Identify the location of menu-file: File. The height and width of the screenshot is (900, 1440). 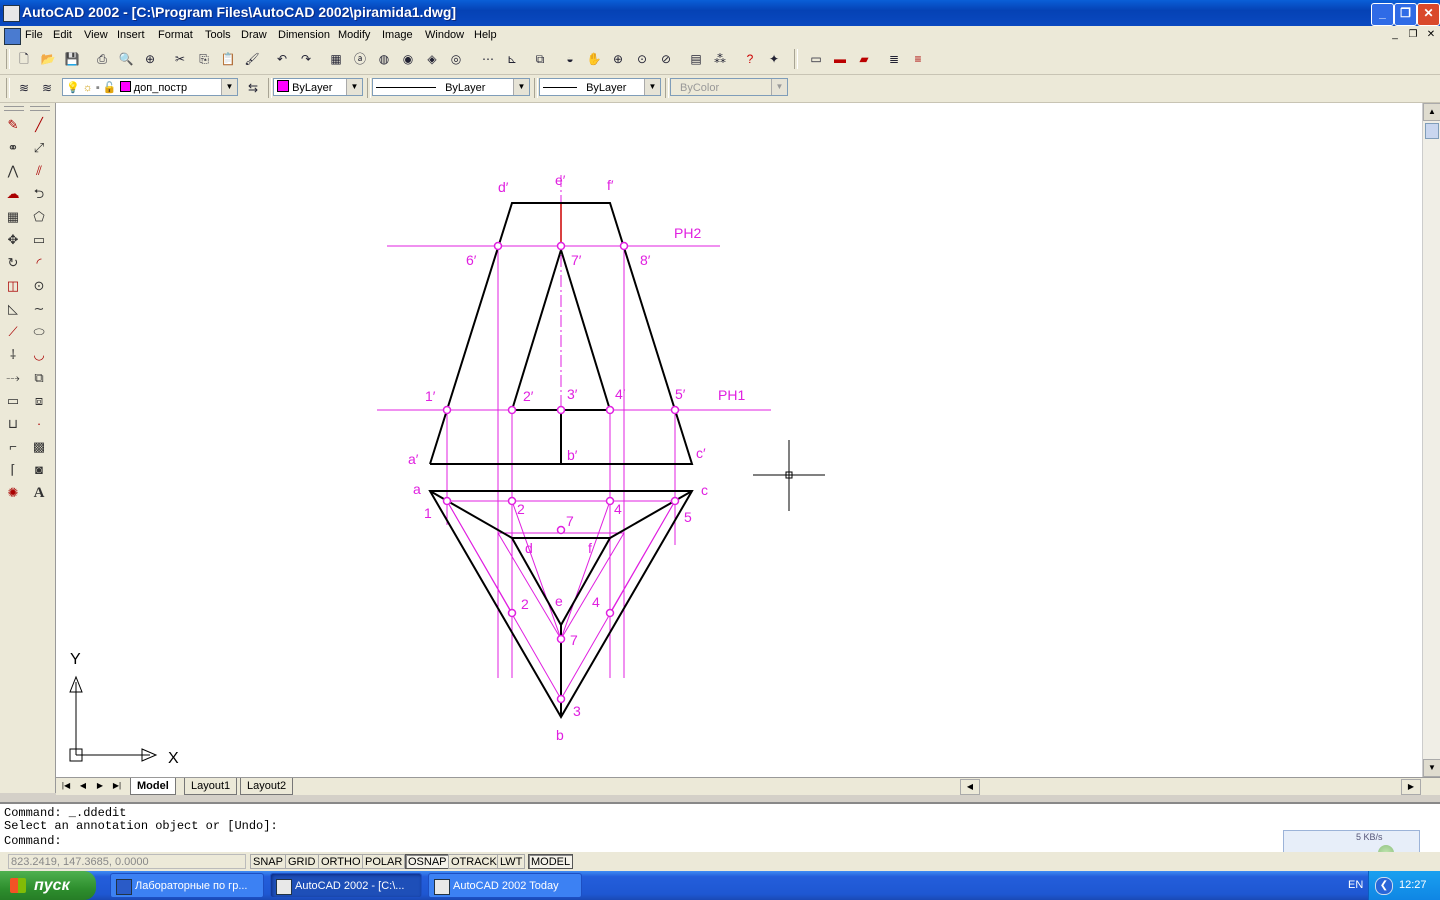
(34, 35).